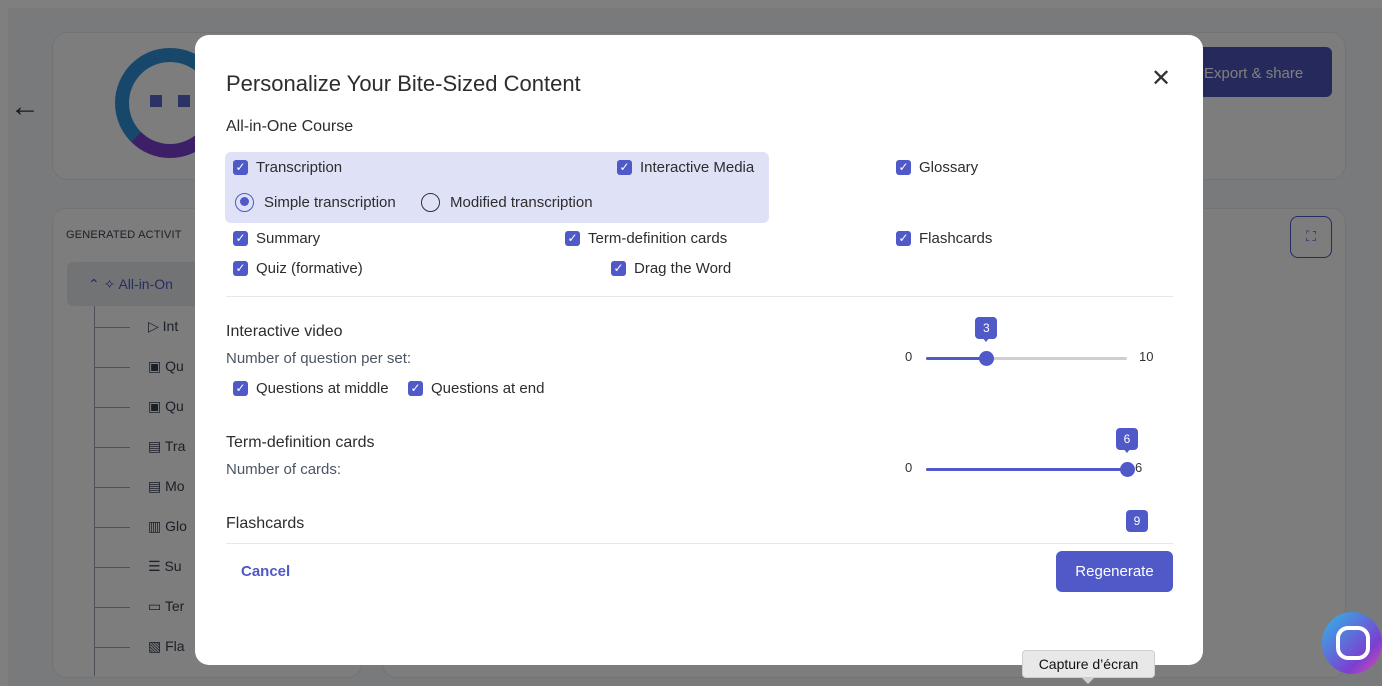 This screenshot has height=686, width=1382. Describe the element at coordinates (265, 571) in the screenshot. I see `cancel-button: Cancel` at that location.